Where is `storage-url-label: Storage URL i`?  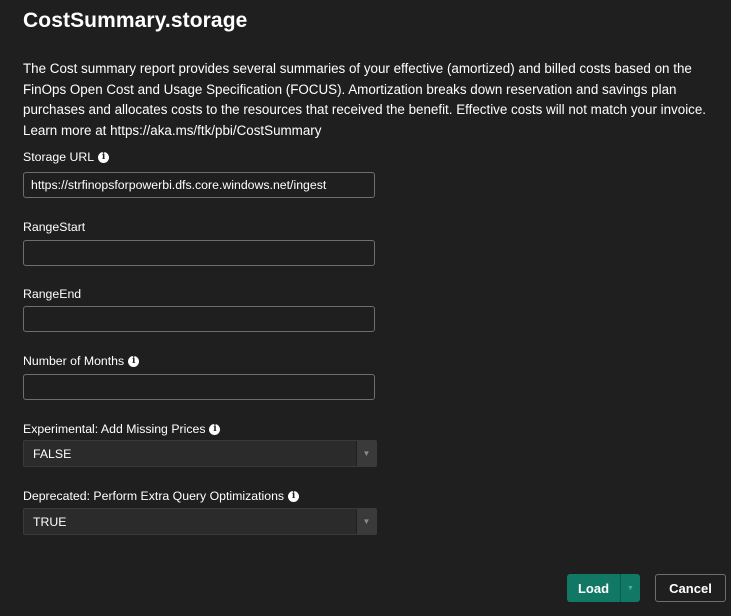 storage-url-label: Storage URL i is located at coordinates (66, 157).